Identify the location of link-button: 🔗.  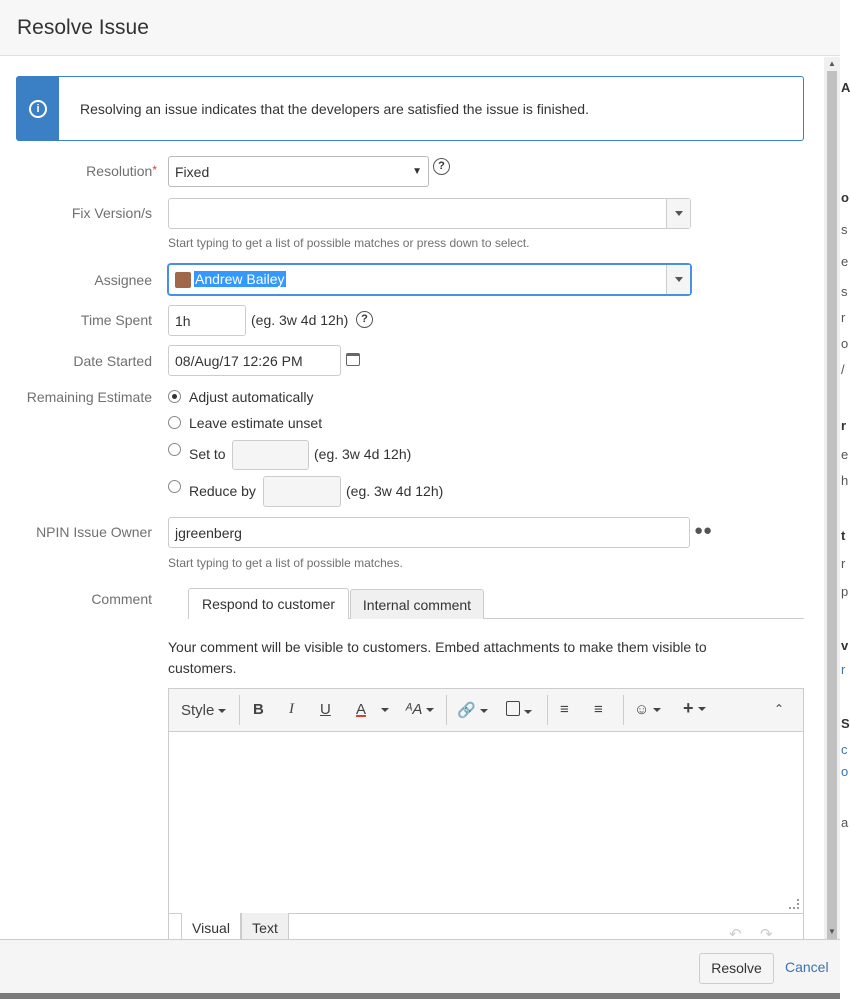
(472, 710).